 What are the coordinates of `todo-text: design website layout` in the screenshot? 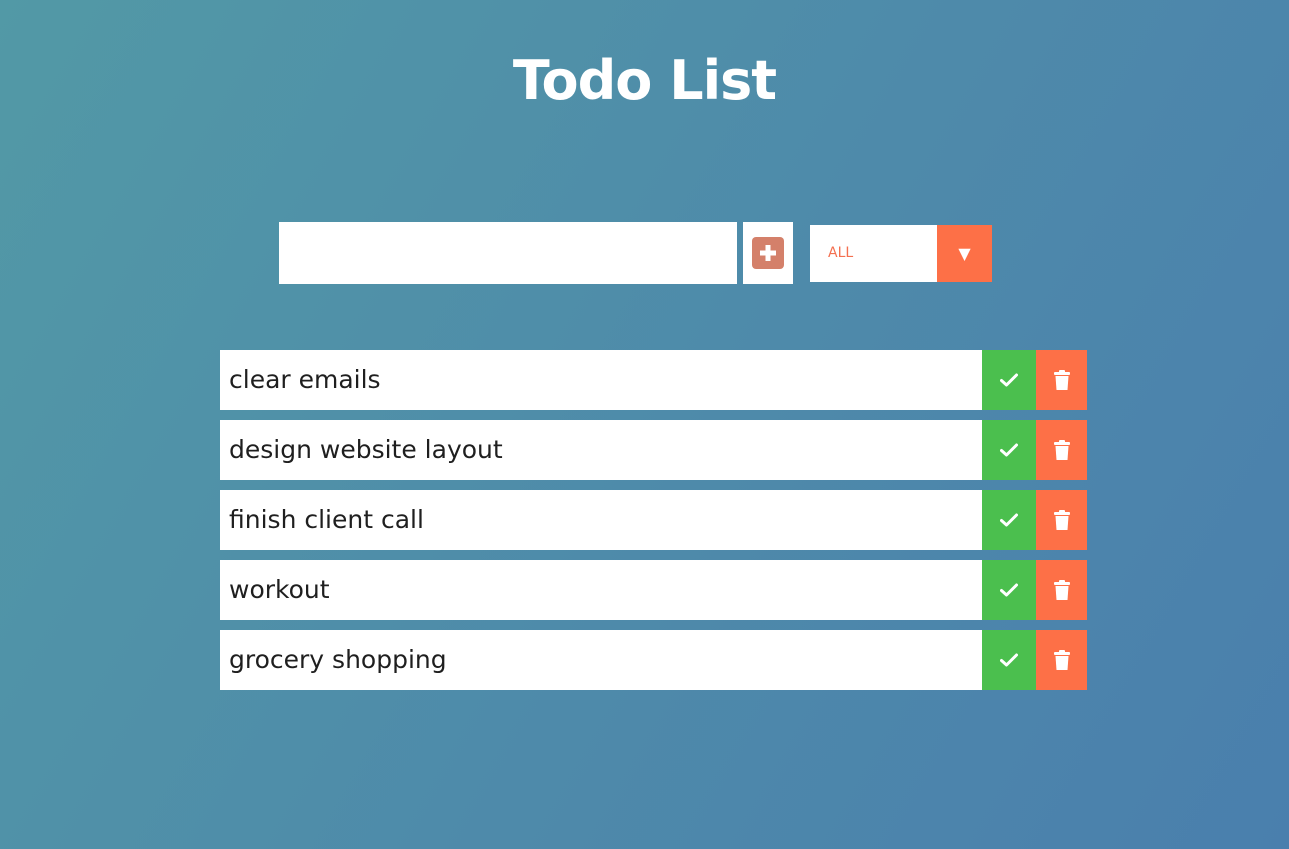 It's located at (366, 449).